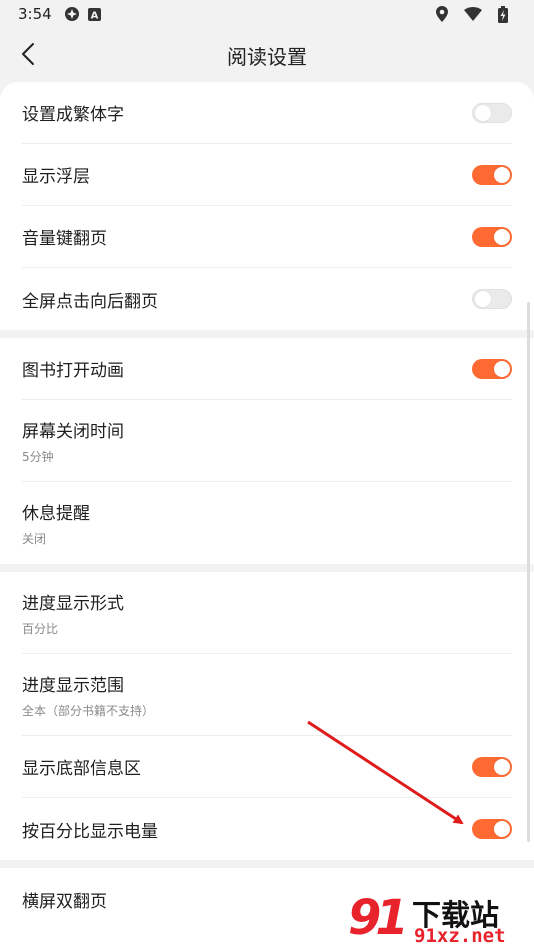 The width and height of the screenshot is (534, 950). Describe the element at coordinates (492, 236) in the screenshot. I see `volume-key-page-turn-toggle` at that location.